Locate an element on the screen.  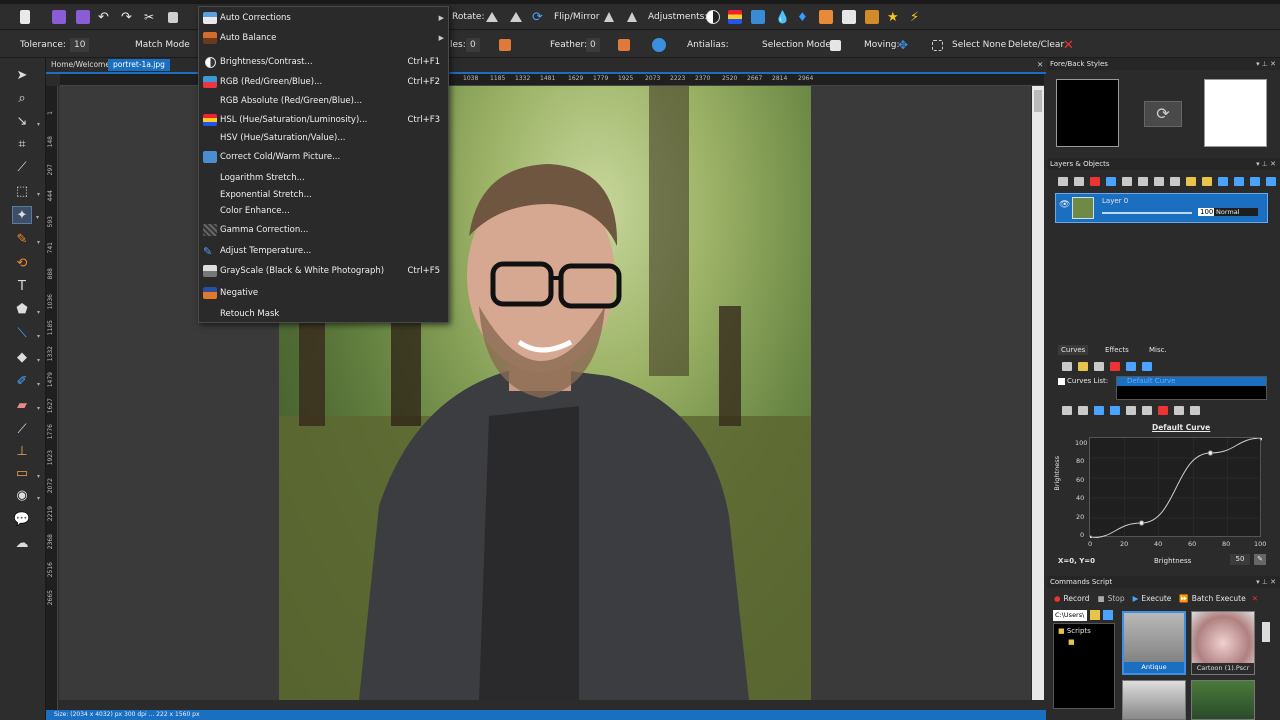
move-layer-bottom-icon is located at coordinates (1239, 181).